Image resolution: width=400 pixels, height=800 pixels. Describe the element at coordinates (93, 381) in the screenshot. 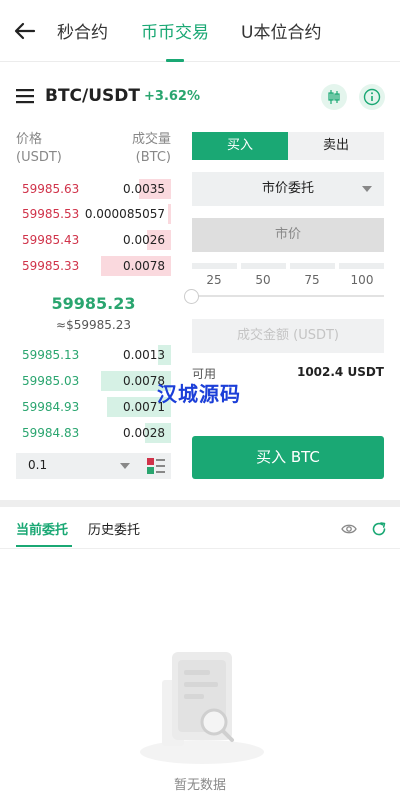

I see `bid-row: 59985.03 0.0078` at that location.